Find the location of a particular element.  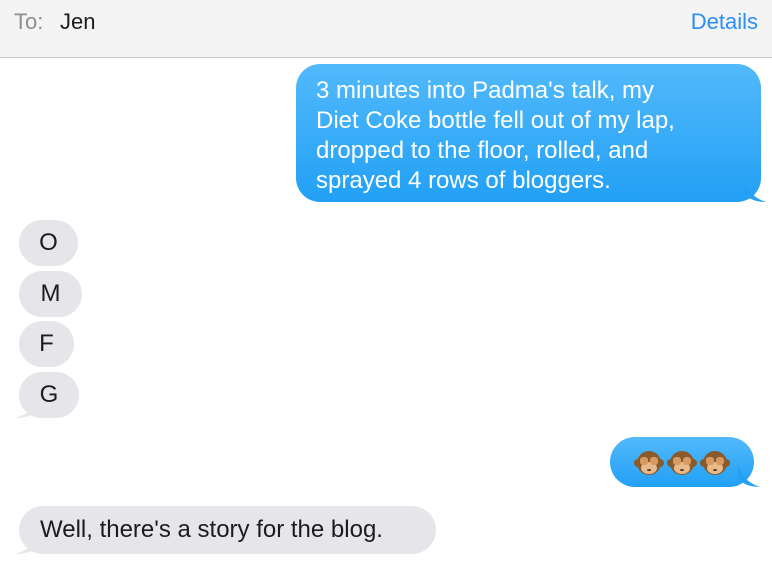

message-text: M is located at coordinates (50, 293).